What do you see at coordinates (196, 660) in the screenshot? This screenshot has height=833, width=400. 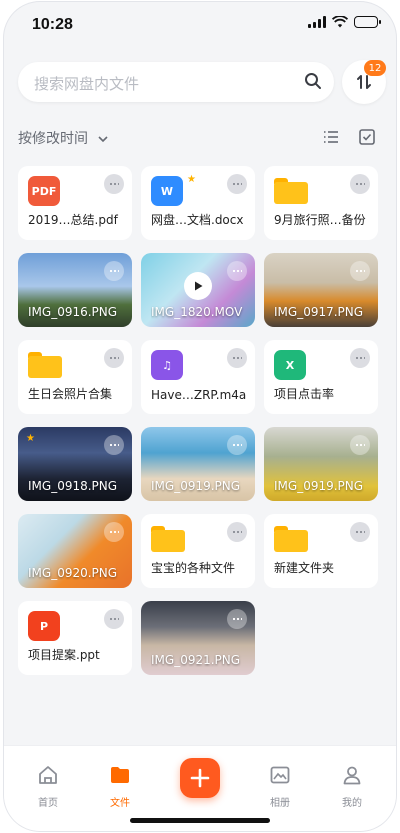 I see `file-name: IMG_0921.PNG` at bounding box center [196, 660].